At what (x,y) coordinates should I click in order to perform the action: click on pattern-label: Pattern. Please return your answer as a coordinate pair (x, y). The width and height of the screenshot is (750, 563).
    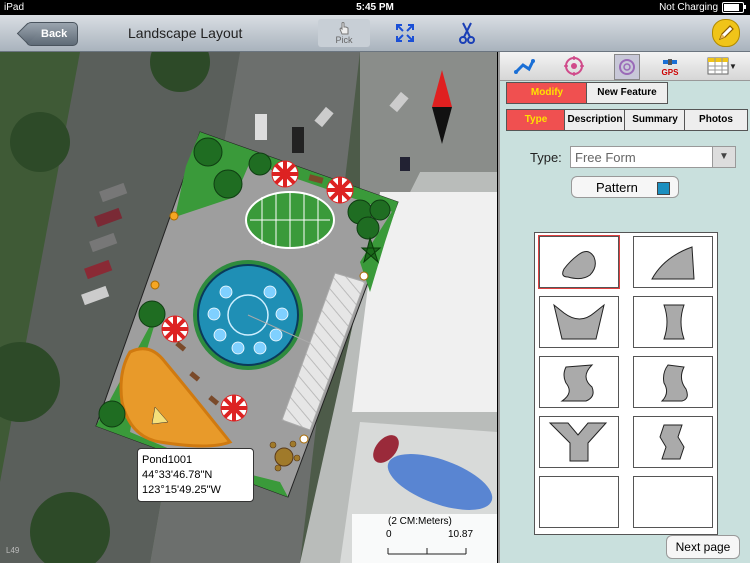
    Looking at the image, I should click on (617, 187).